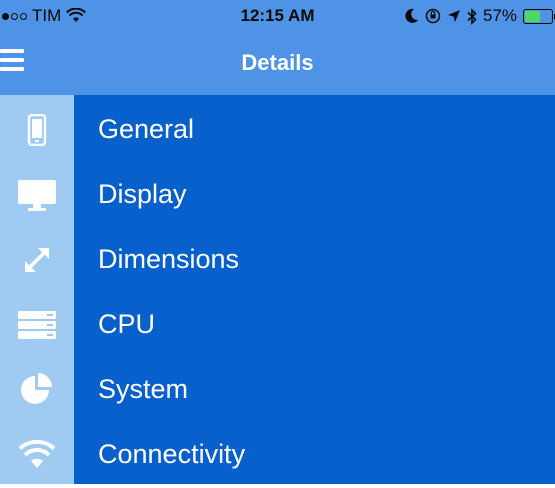 This screenshot has width=555, height=488. Describe the element at coordinates (499, 15) in the screenshot. I see `battery-percent: 57%` at that location.